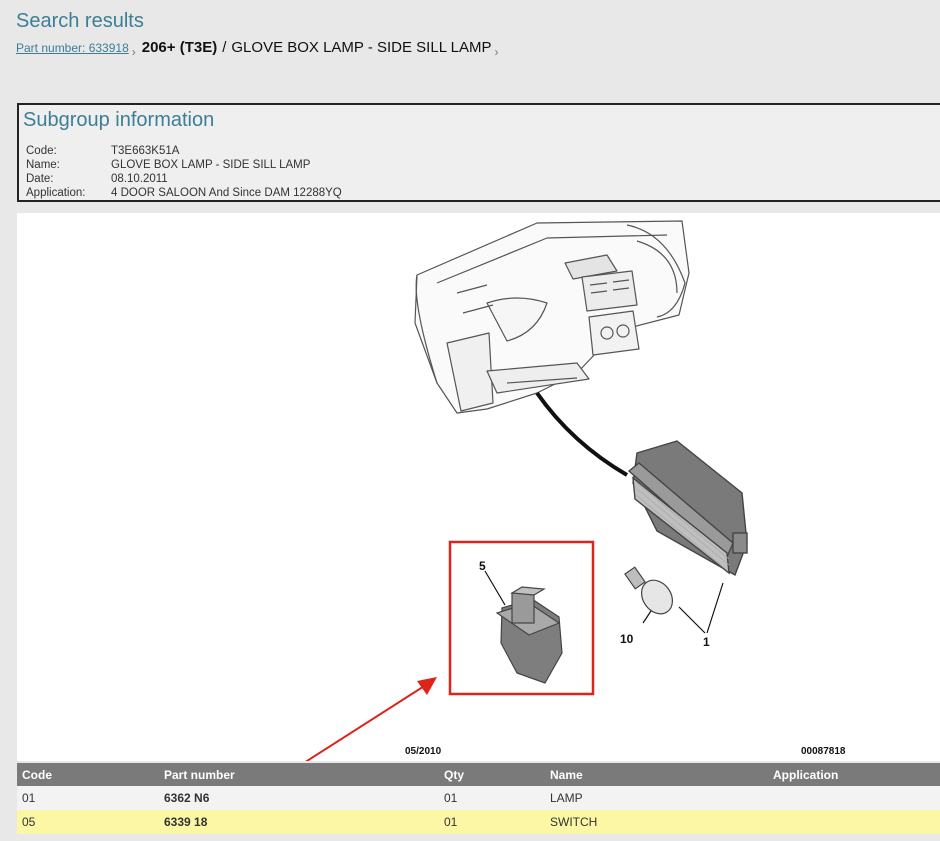 The width and height of the screenshot is (940, 841). What do you see at coordinates (184, 179) in the screenshot?
I see `info-row-date: Date: 08.10.2011` at bounding box center [184, 179].